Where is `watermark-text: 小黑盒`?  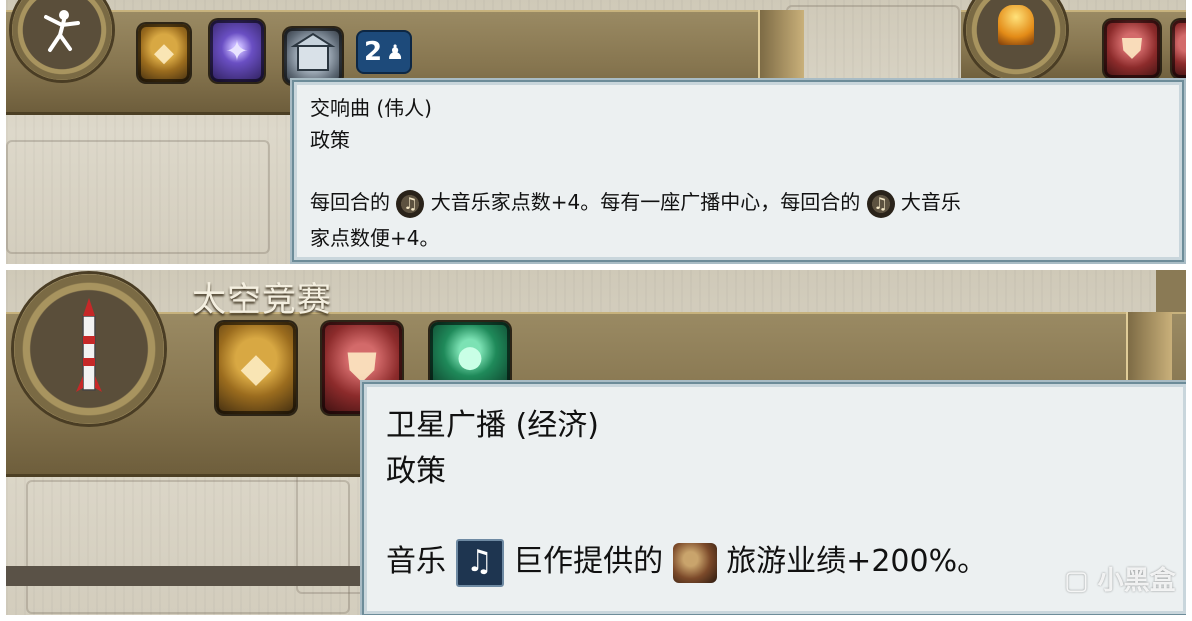
watermark-text: 小黑盒 is located at coordinates (1136, 581).